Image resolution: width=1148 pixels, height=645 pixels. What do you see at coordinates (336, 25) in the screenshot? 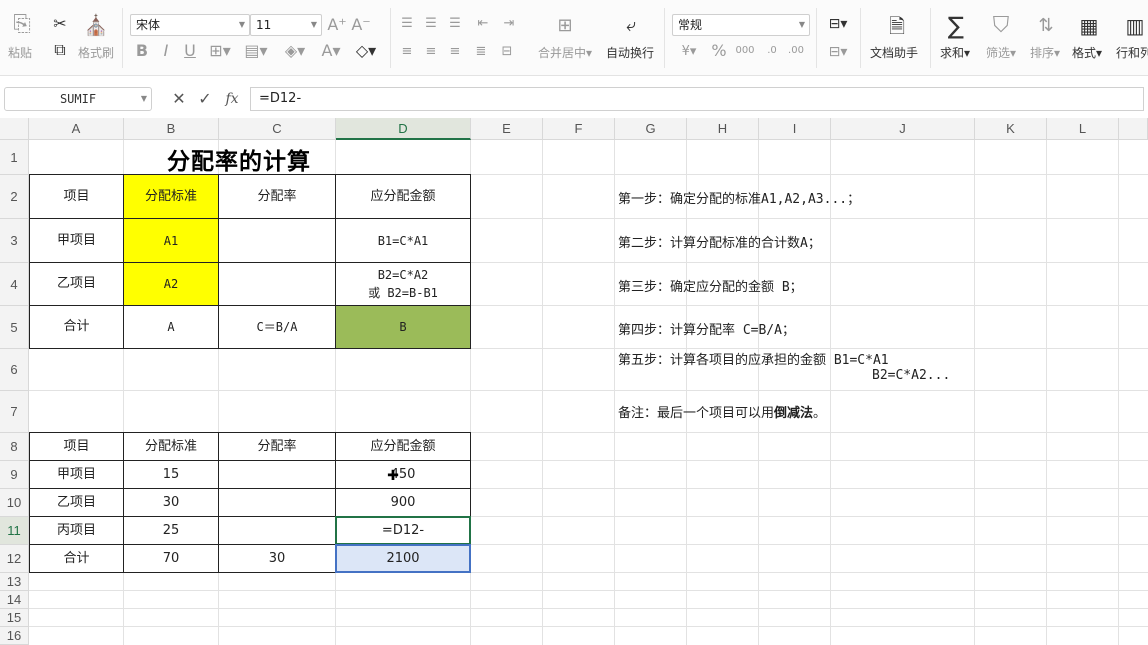
I see `increase-font-icon: A⁺` at bounding box center [336, 25].